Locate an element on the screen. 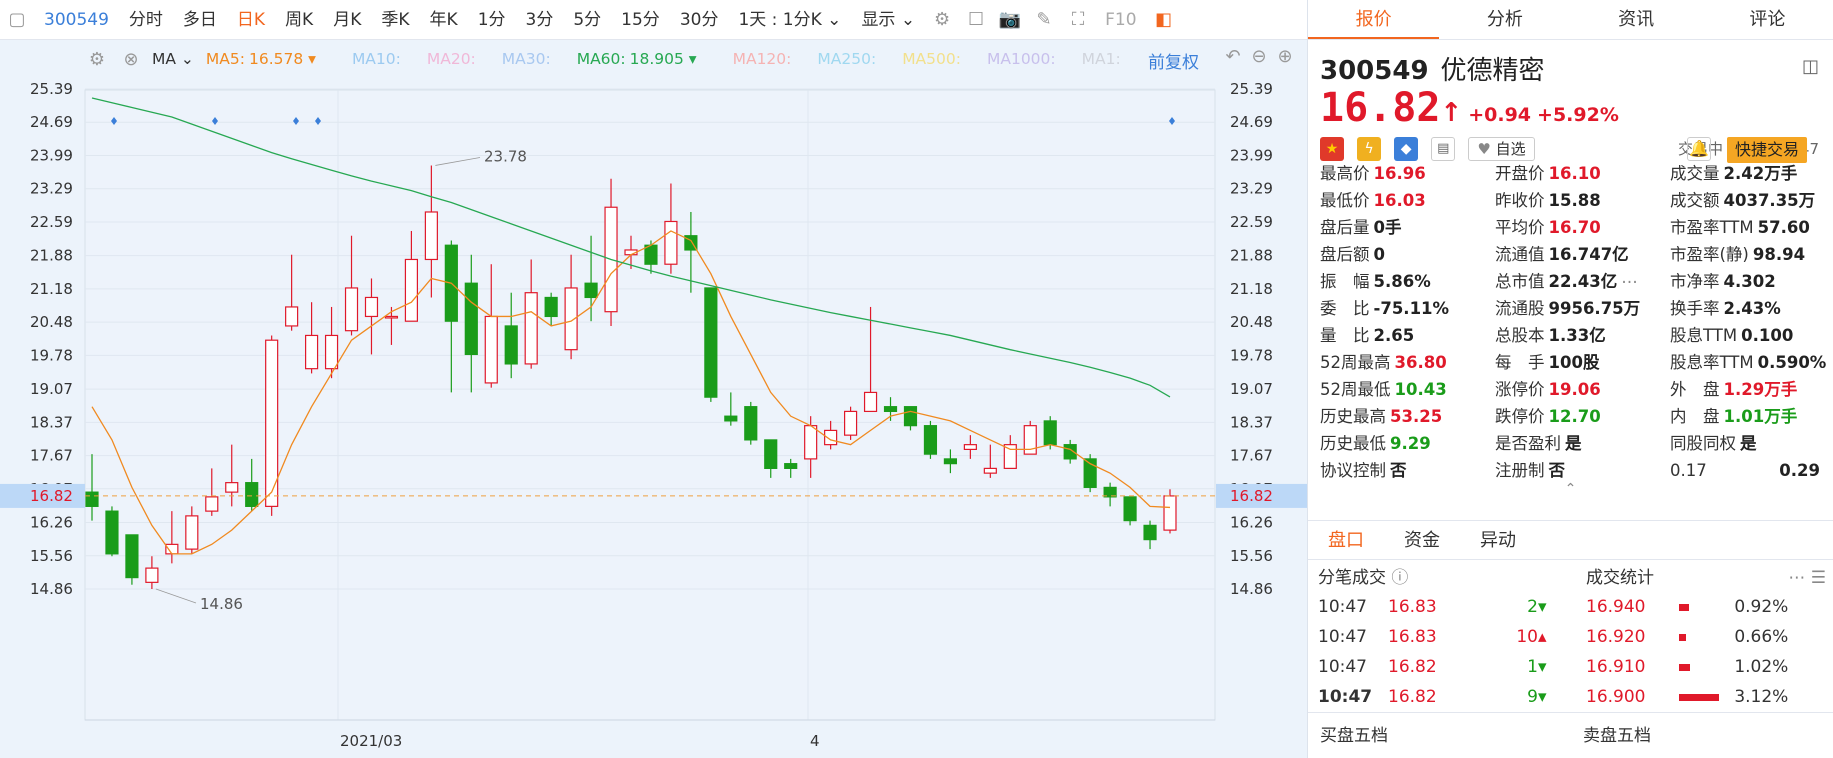 This screenshot has height=758, width=1833. layout-icon: ◧ is located at coordinates (1164, 19).